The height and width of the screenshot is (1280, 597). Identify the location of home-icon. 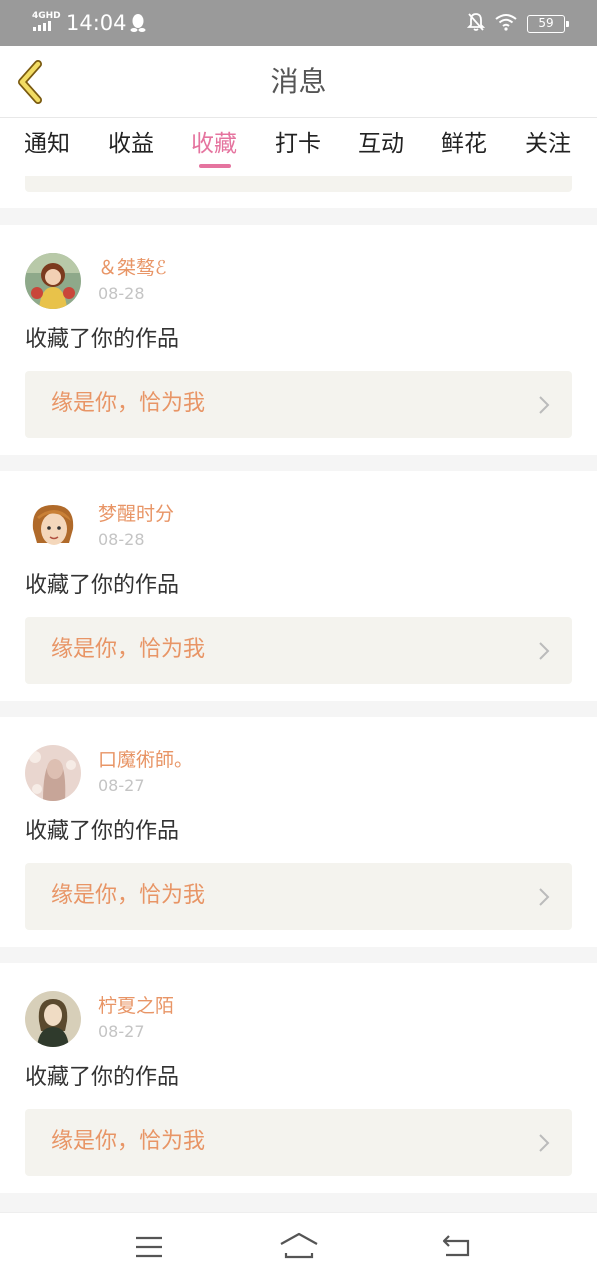
(299, 1245).